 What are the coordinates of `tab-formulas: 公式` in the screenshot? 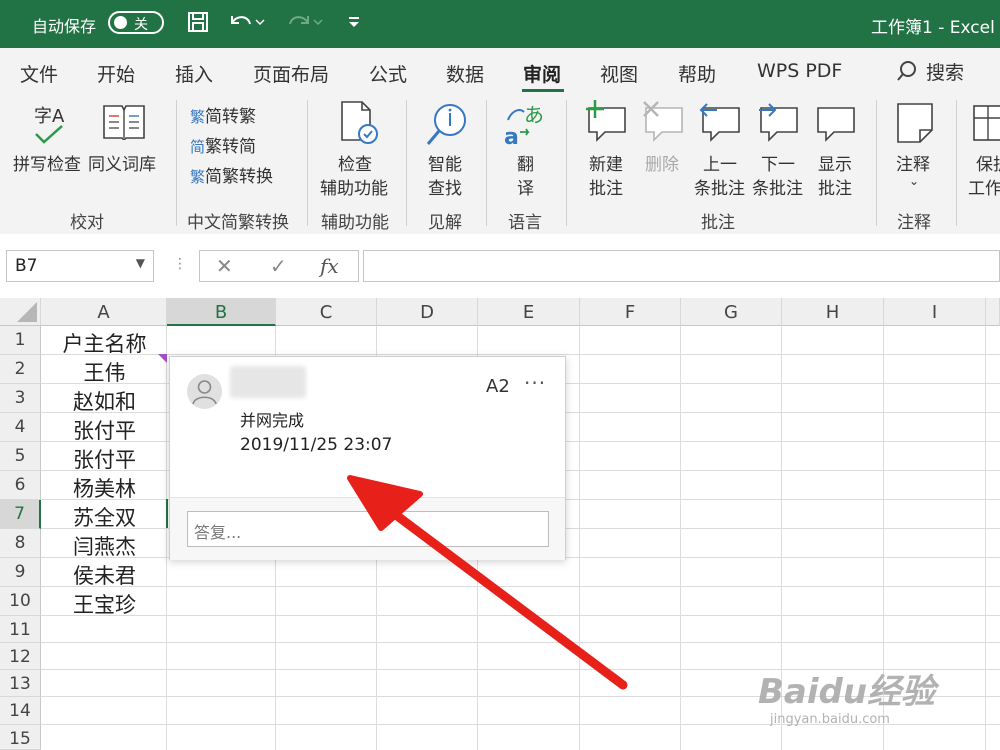 It's located at (388, 73).